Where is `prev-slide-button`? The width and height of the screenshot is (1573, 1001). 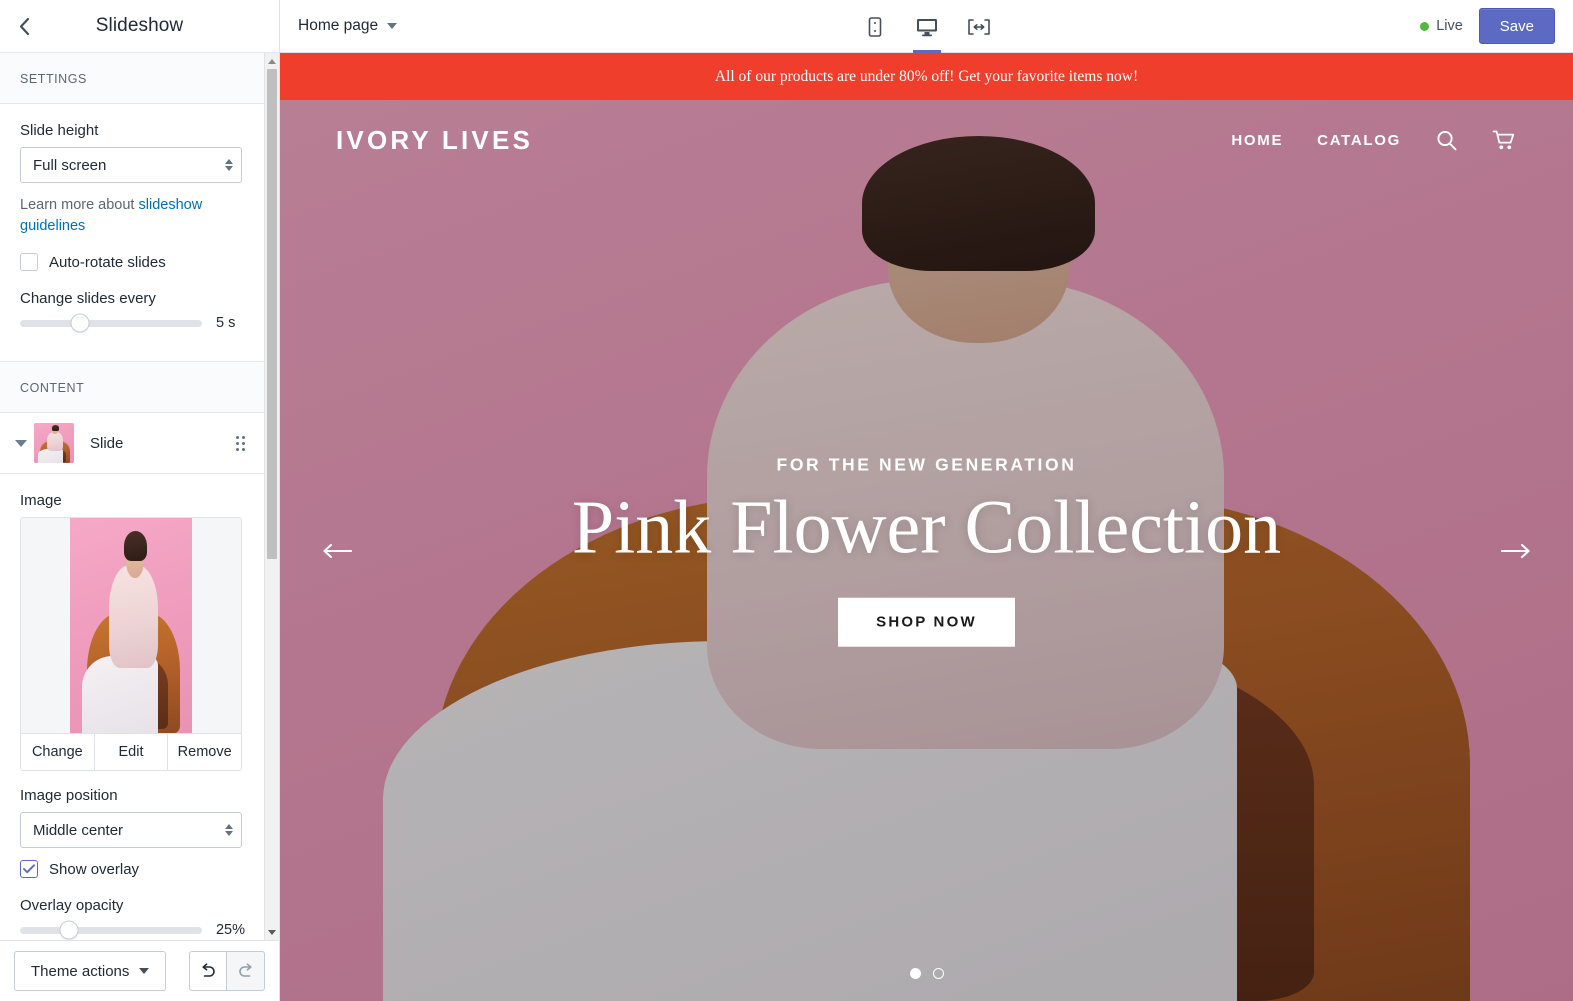
prev-slide-button is located at coordinates (337, 551).